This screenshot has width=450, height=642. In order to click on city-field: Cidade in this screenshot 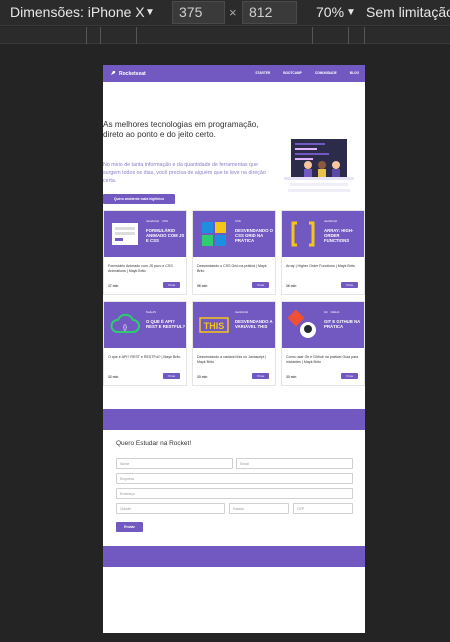, I will do `click(170, 508)`.